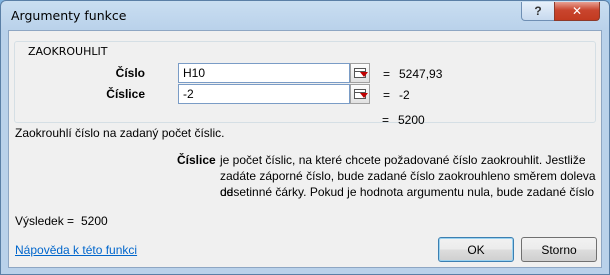 Image resolution: width=610 pixels, height=275 pixels. What do you see at coordinates (386, 120) in the screenshot?
I see `formula-result-equals: =` at bounding box center [386, 120].